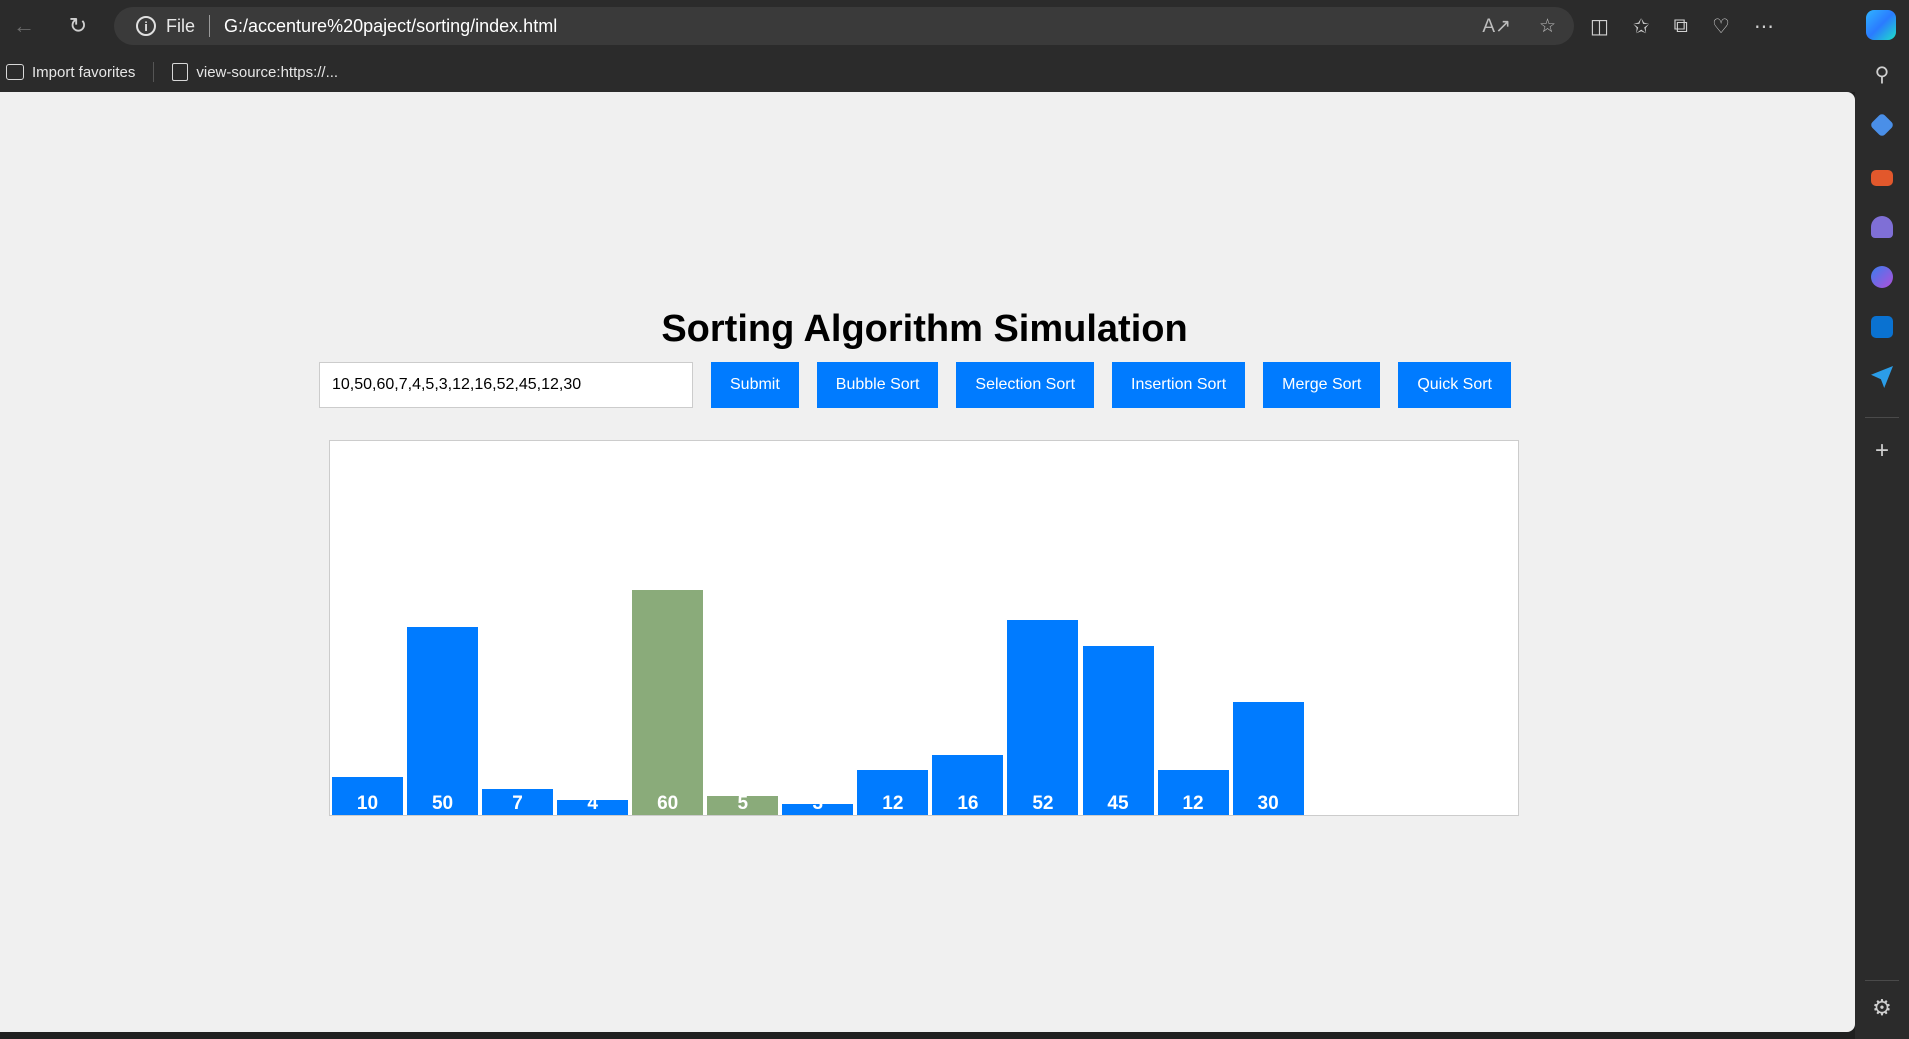  What do you see at coordinates (1547, 26) in the screenshot?
I see `favorite-star-icon: ☆` at bounding box center [1547, 26].